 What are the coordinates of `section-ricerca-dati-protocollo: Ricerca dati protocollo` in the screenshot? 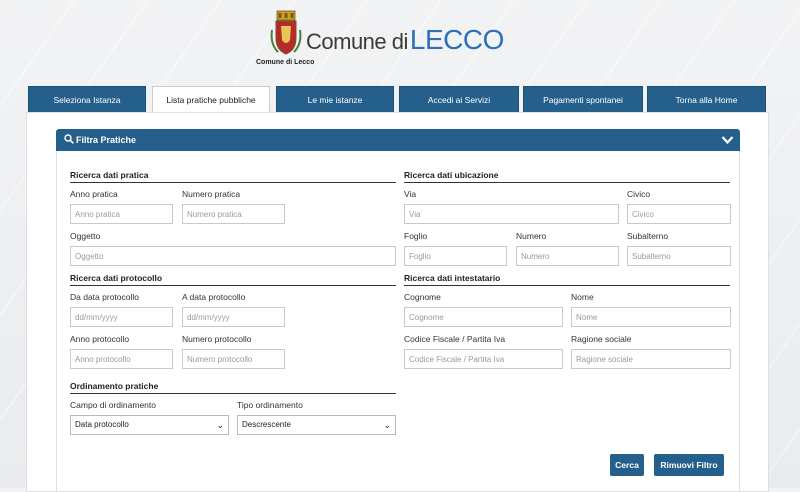 It's located at (233, 279).